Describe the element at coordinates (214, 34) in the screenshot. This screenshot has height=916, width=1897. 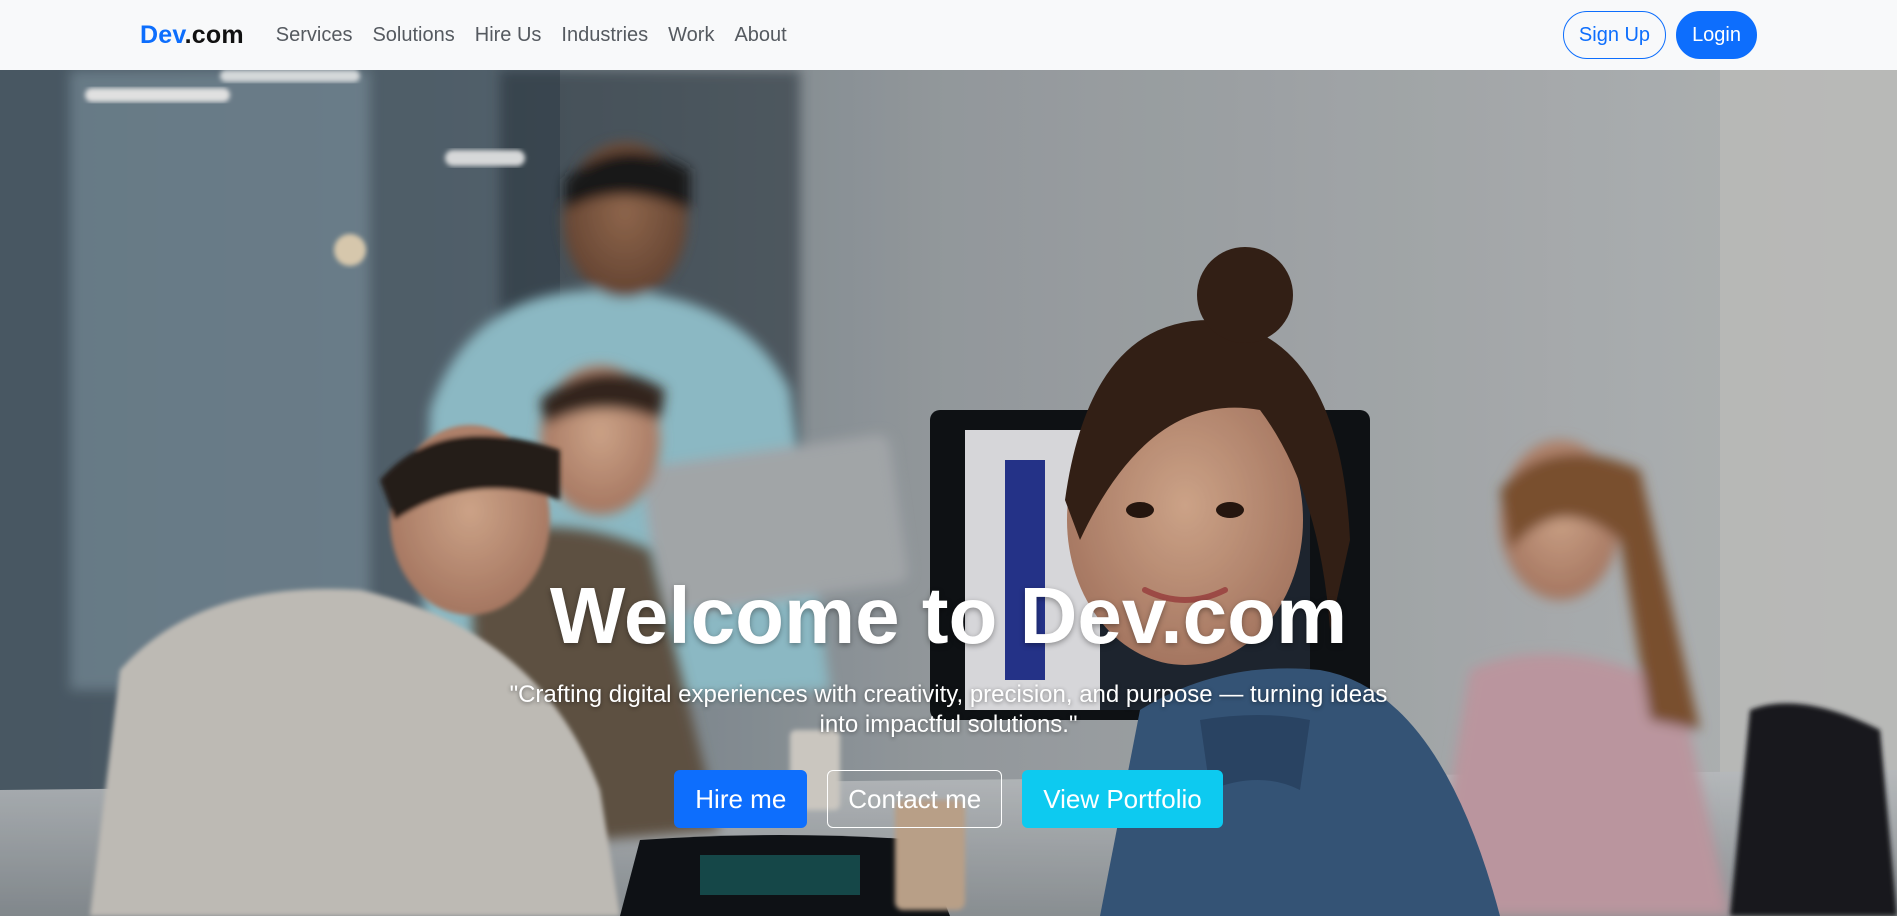
I see `brand-secondary: .com` at that location.